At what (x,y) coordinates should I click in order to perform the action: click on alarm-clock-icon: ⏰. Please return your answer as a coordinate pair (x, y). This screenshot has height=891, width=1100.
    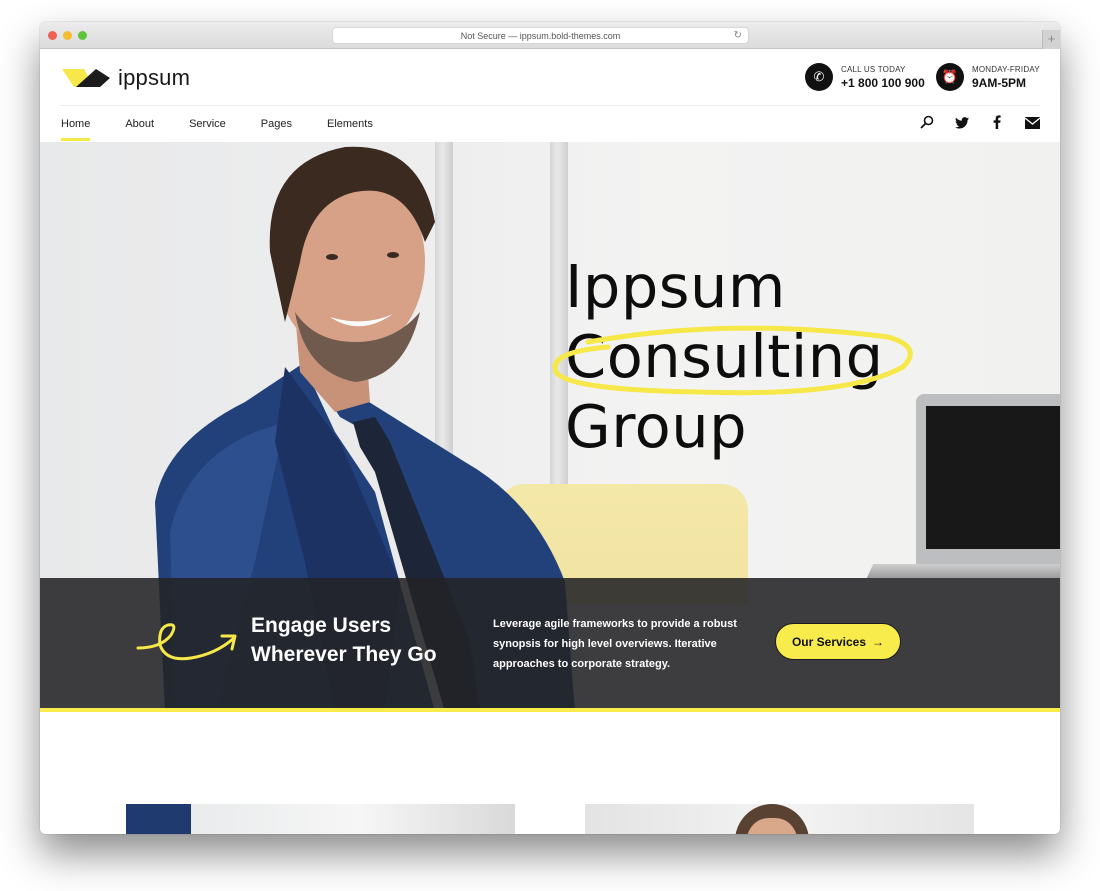
    Looking at the image, I should click on (950, 77).